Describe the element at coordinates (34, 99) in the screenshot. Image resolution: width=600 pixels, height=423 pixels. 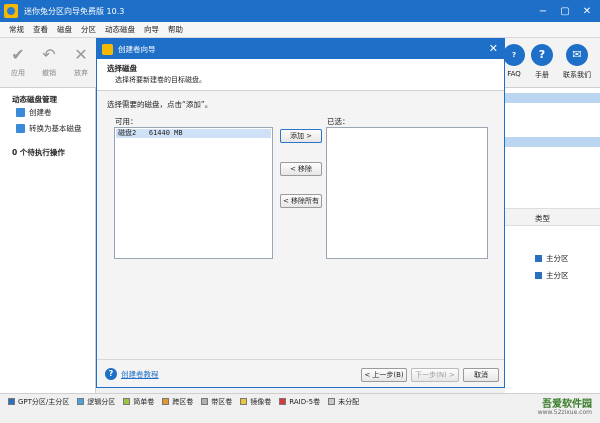
I see `left-panel-heading: 动态磁盘管理` at that location.